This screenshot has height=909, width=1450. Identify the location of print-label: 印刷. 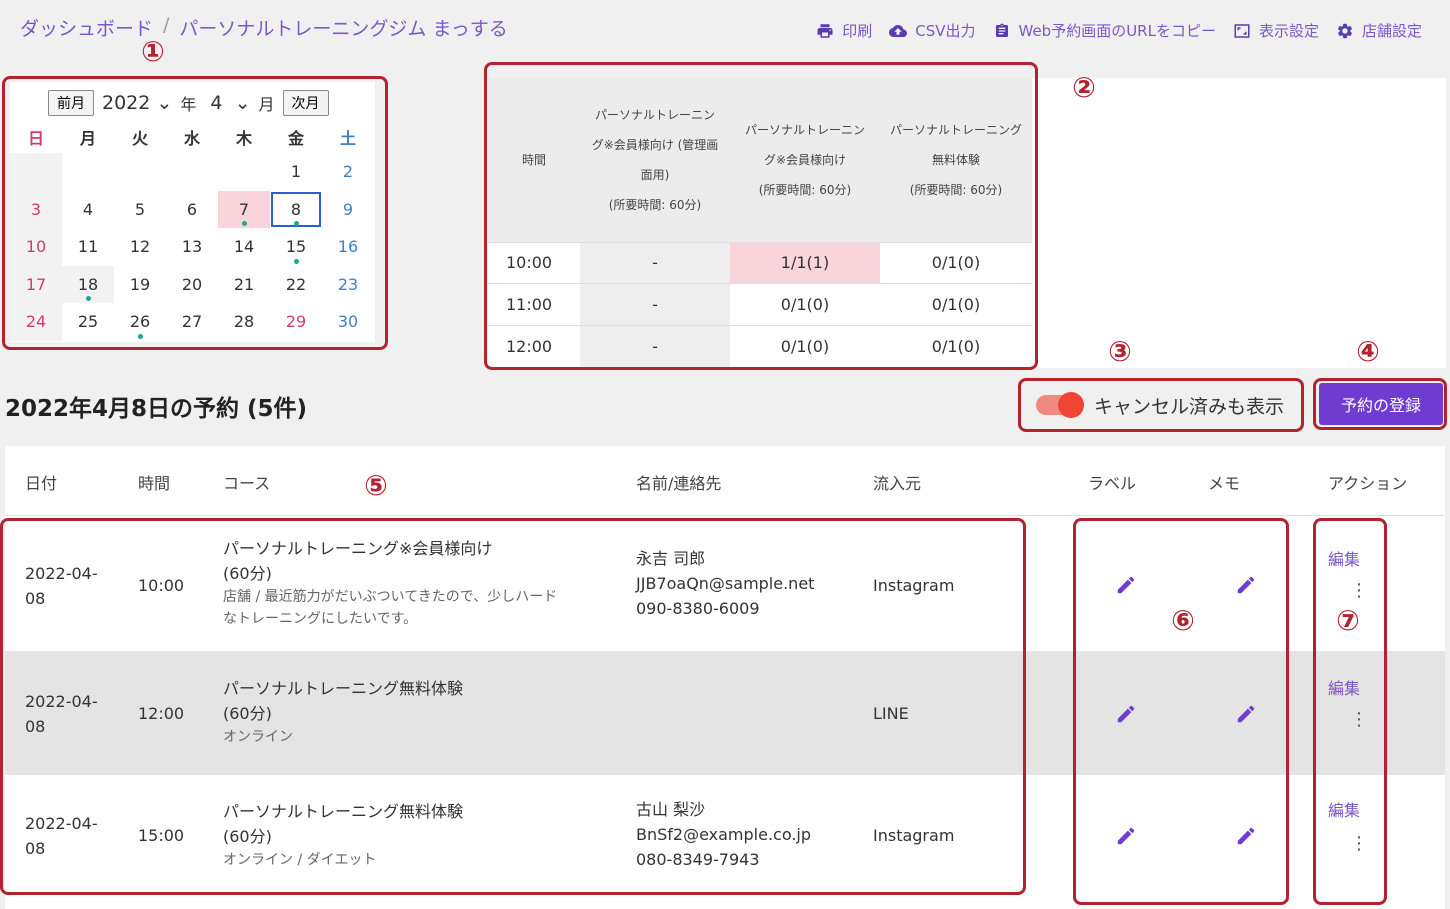
(857, 31).